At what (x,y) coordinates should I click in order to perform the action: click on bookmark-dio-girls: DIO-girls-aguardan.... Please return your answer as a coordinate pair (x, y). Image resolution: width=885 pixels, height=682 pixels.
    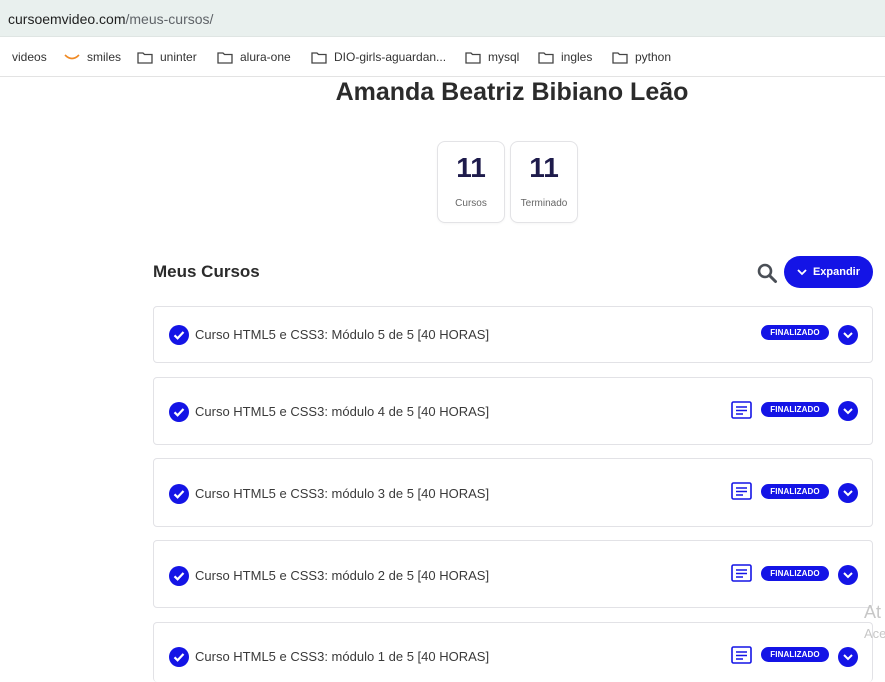
    Looking at the image, I should click on (378, 57).